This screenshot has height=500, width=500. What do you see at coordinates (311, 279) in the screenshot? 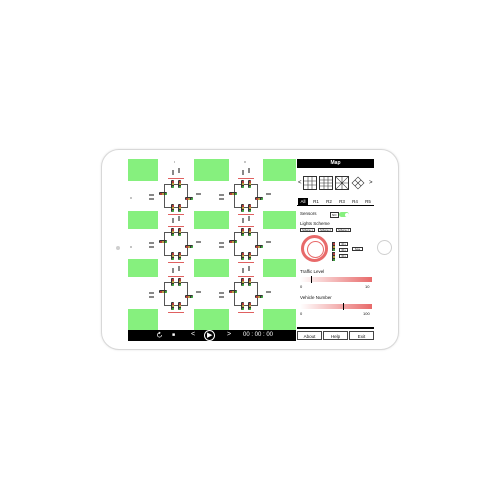
I see `traffic-level-thumb` at bounding box center [311, 279].